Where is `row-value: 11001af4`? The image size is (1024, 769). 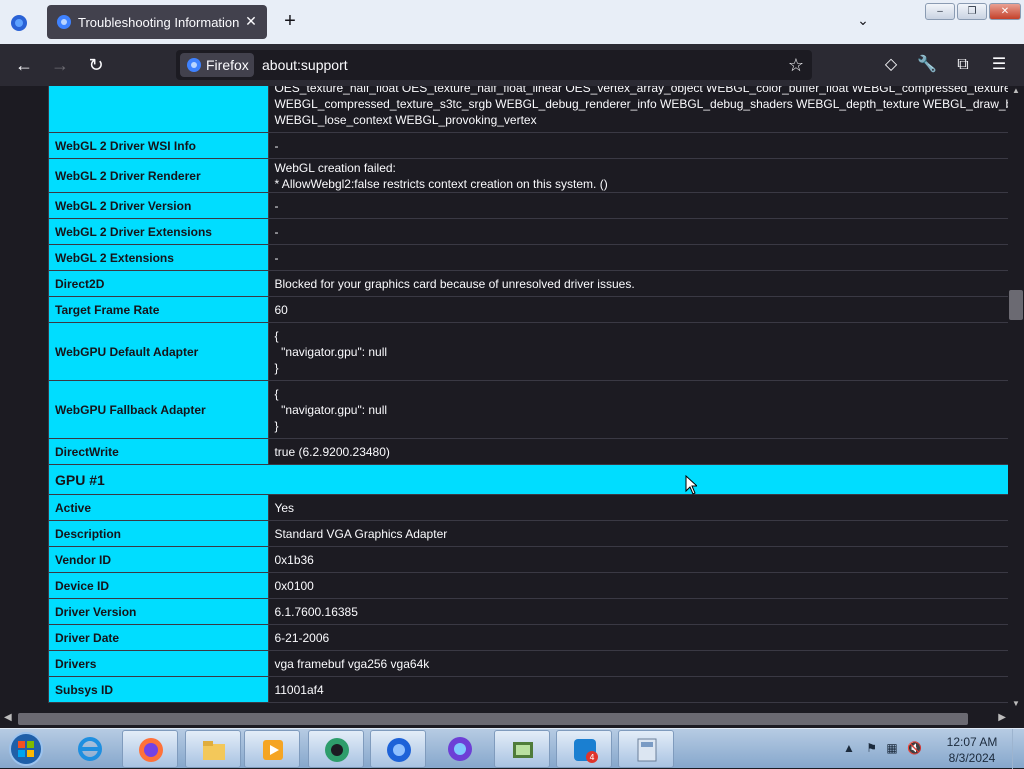
row-value: 11001af4 is located at coordinates (638, 689).